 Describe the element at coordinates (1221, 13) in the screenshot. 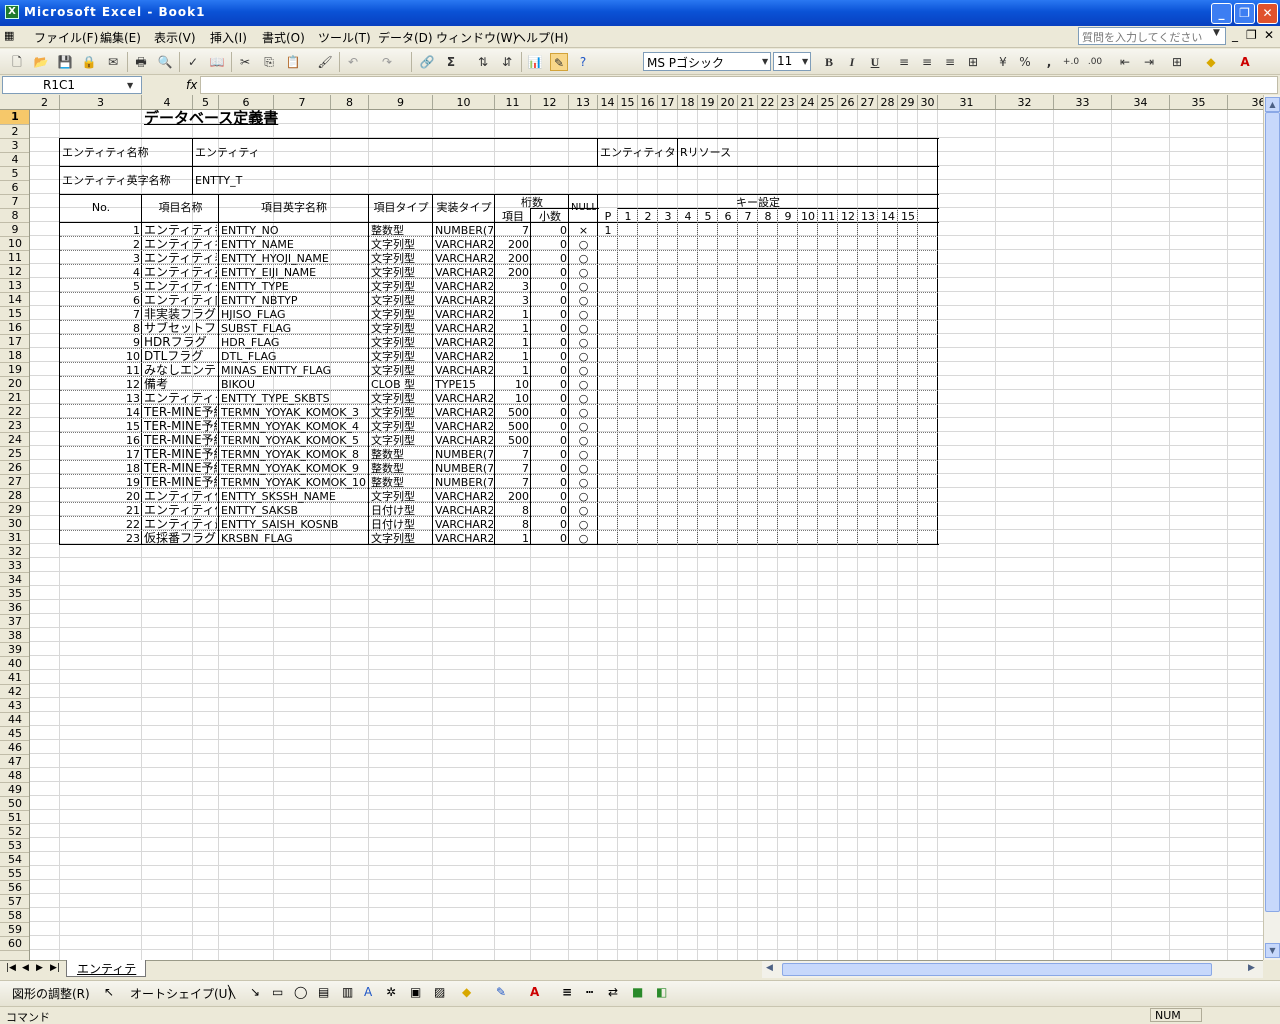

I see `minimize-button: _` at that location.